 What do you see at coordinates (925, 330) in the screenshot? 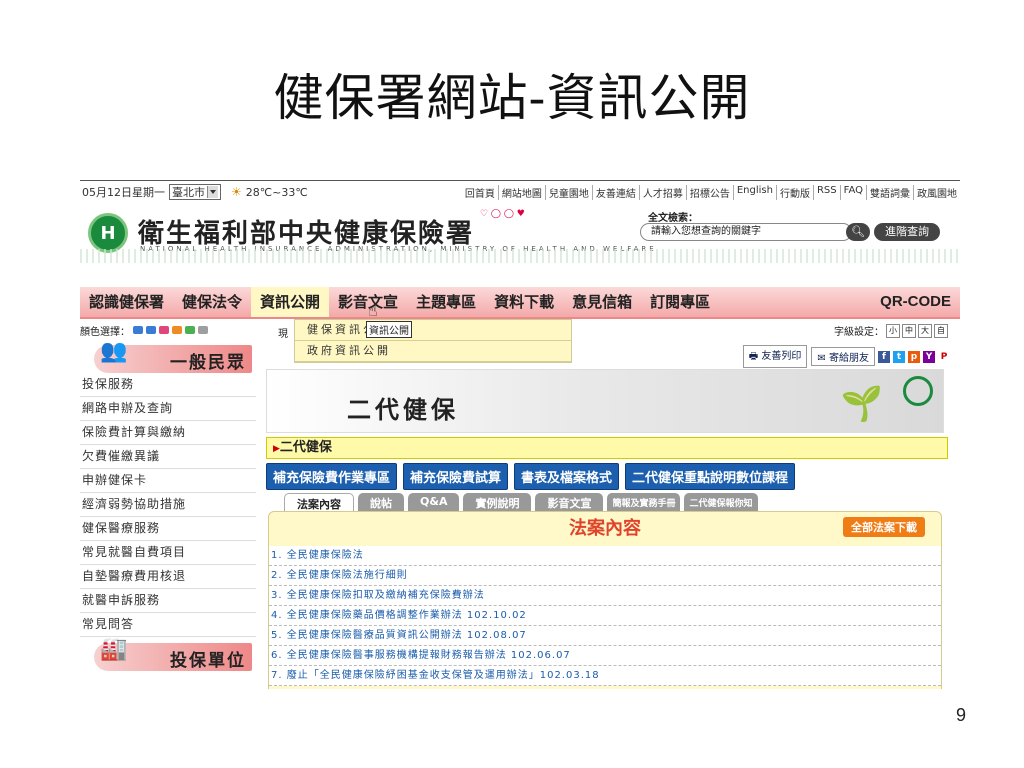
I see `font-size-button: 大` at bounding box center [925, 330].